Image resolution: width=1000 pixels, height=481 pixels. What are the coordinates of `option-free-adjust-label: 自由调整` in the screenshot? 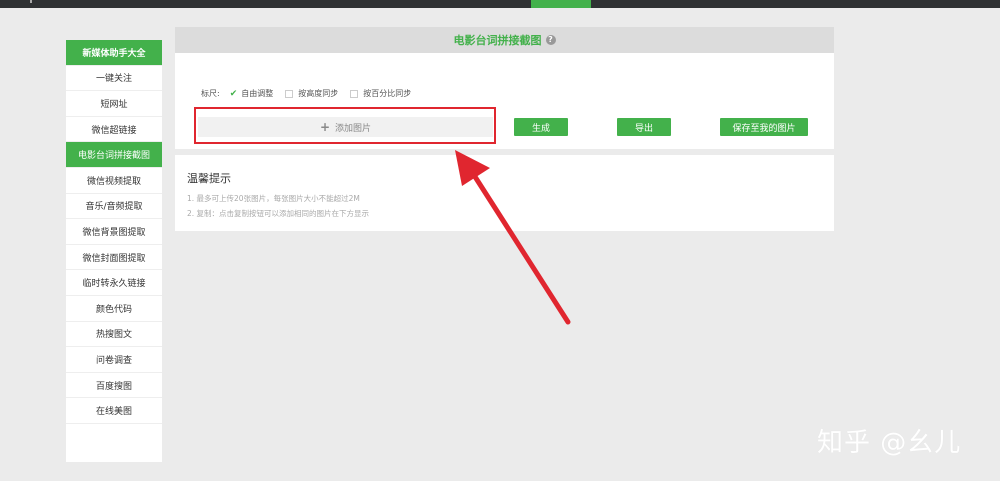 It's located at (257, 93).